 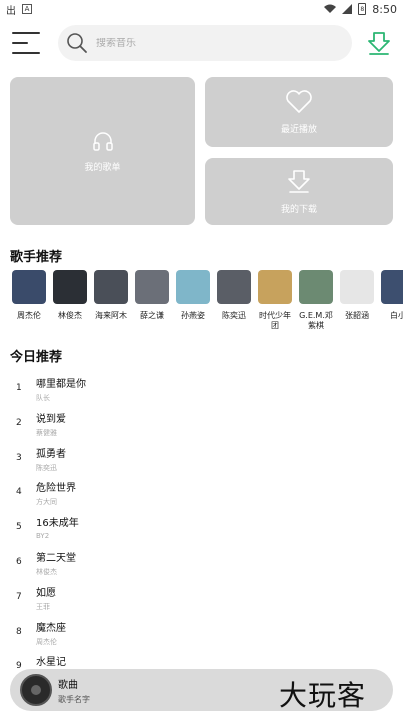 I want to click on signal-icon, so click(x=347, y=9).